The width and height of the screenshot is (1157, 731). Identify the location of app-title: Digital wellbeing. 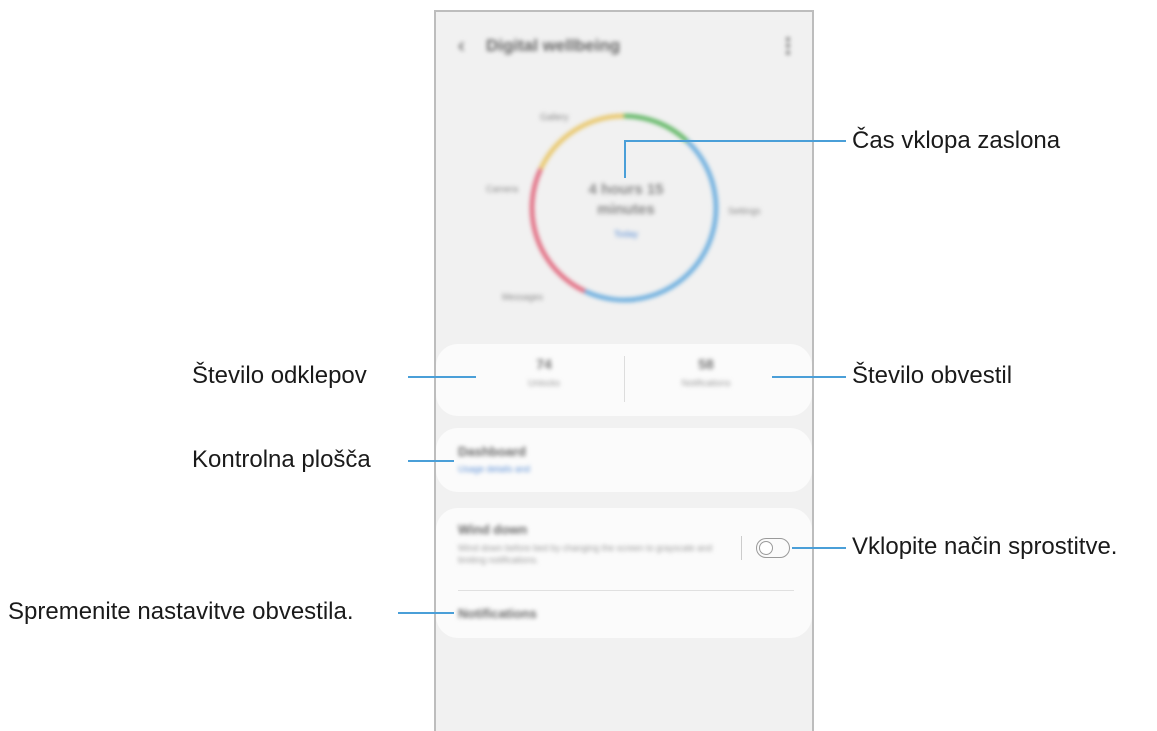
(553, 45).